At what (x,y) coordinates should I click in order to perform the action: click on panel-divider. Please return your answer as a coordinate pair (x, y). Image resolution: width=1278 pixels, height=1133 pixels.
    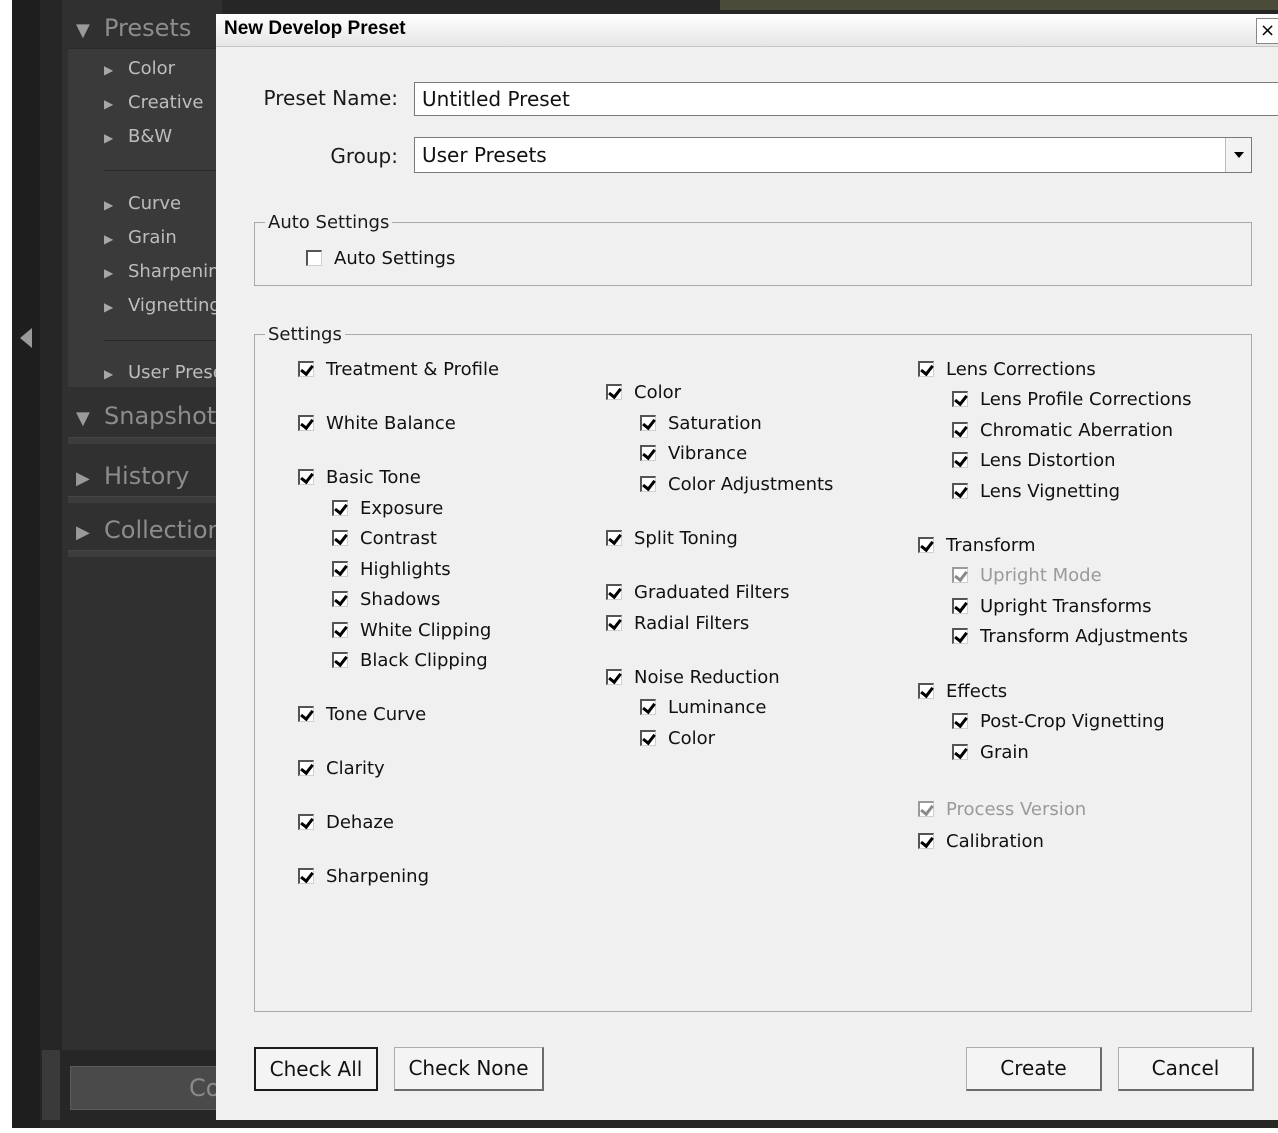
    Looking at the image, I should click on (143, 440).